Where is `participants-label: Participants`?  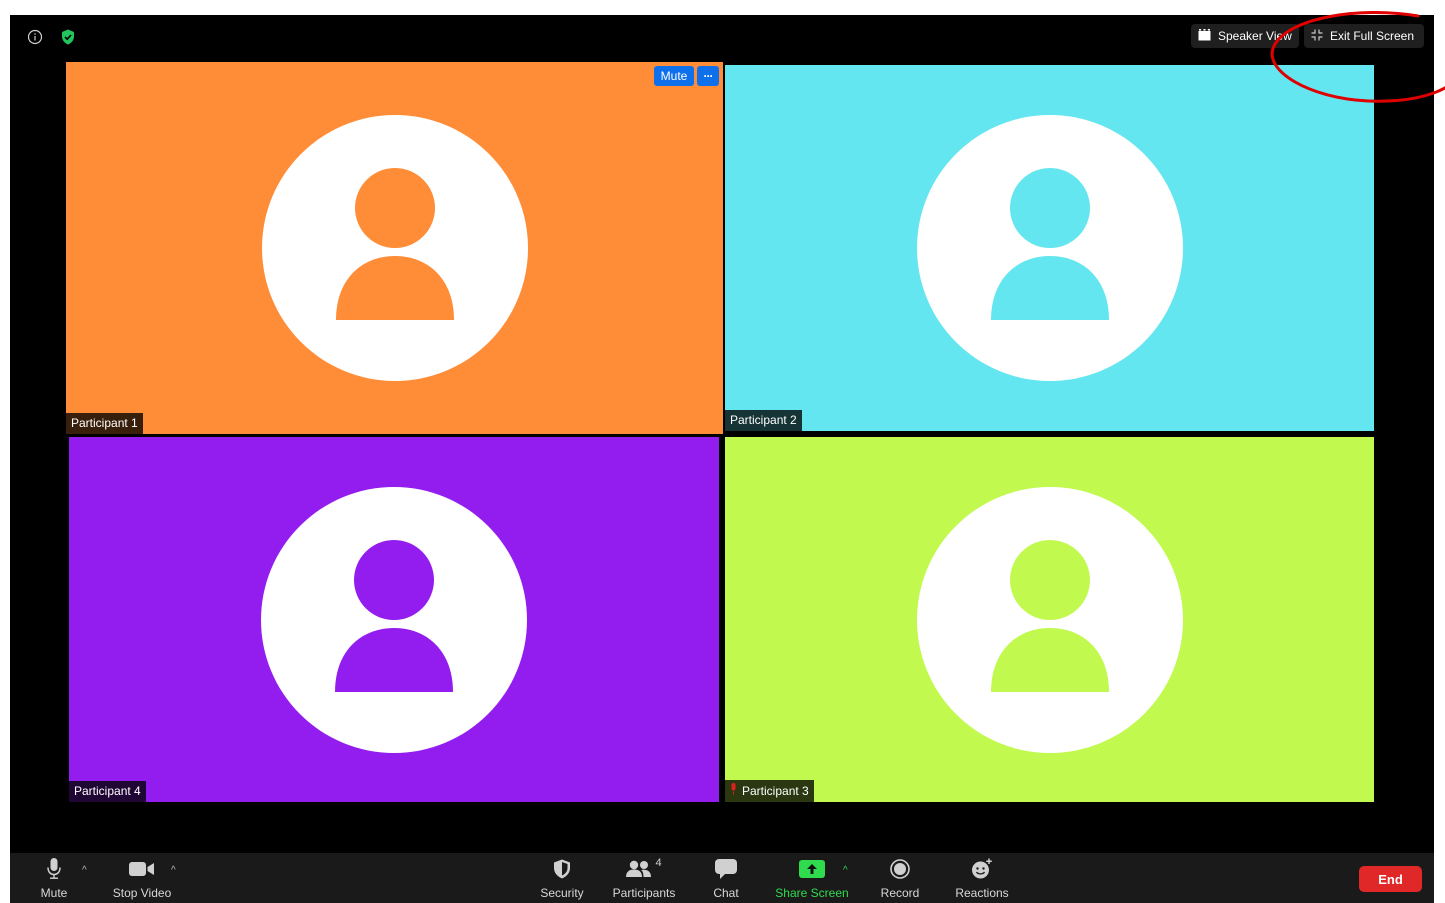
participants-label: Participants is located at coordinates (644, 893).